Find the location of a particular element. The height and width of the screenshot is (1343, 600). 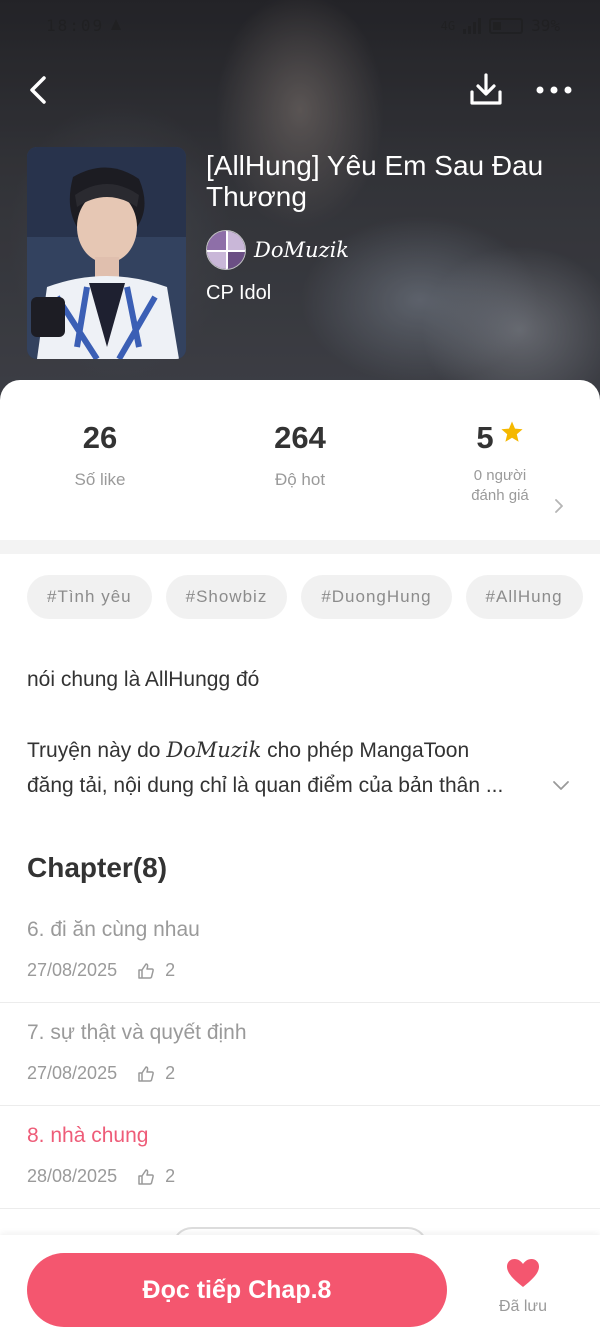

save-library-button: Đã lưu is located at coordinates (523, 1286).